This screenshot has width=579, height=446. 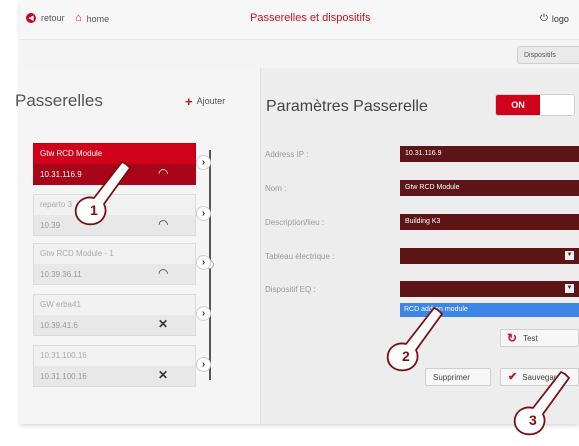 What do you see at coordinates (102, 193) in the screenshot?
I see `callout-pointer-1: 1` at bounding box center [102, 193].